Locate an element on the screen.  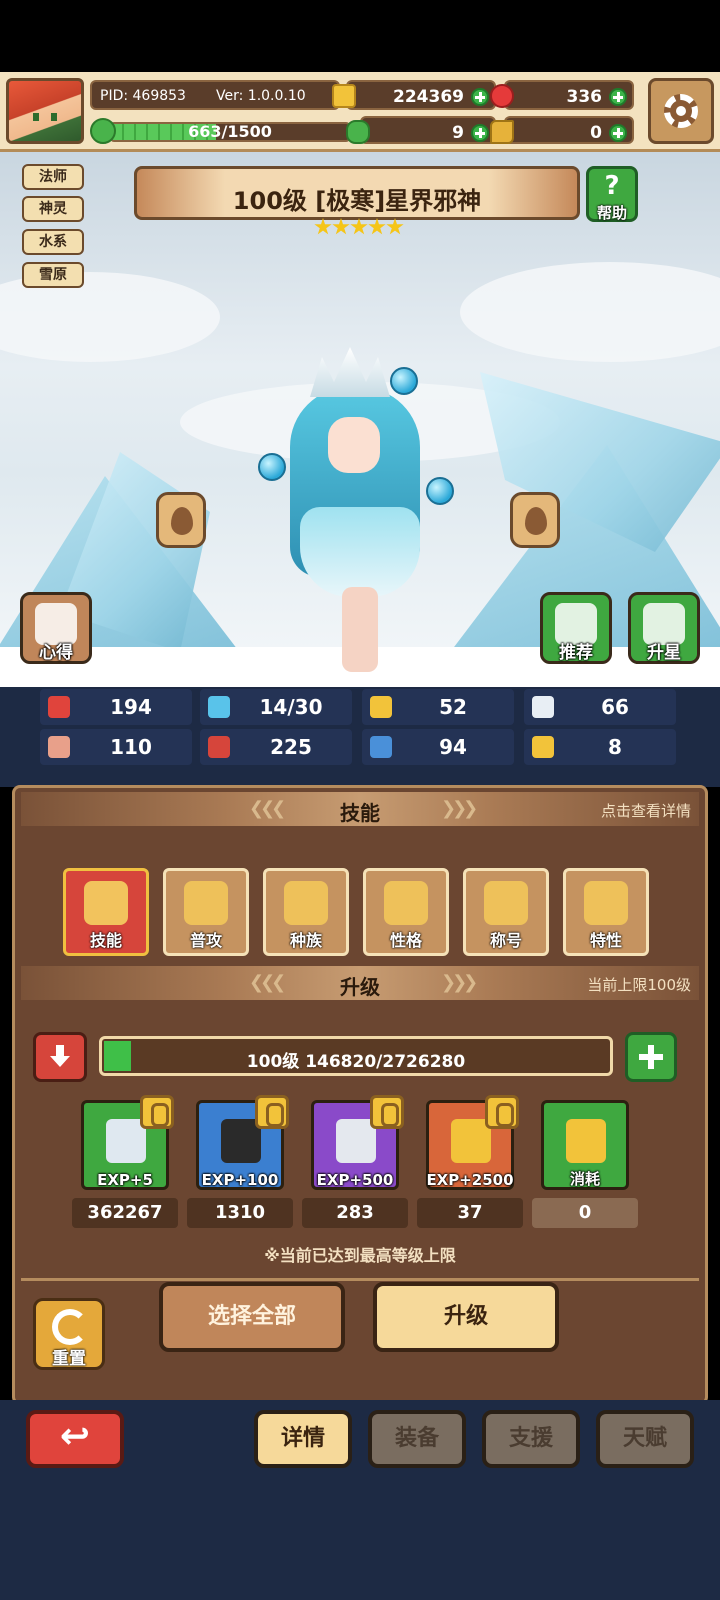
stat-value: 110 is located at coordinates (131, 747).